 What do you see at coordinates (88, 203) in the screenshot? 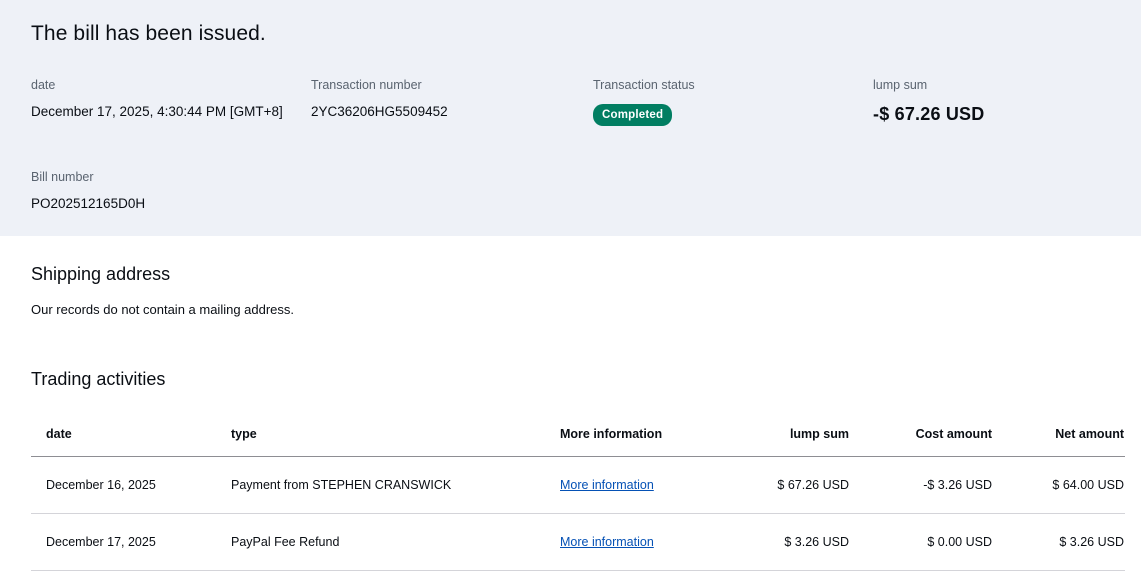
I see `field-bill-number-value: PO202512165D0H` at bounding box center [88, 203].